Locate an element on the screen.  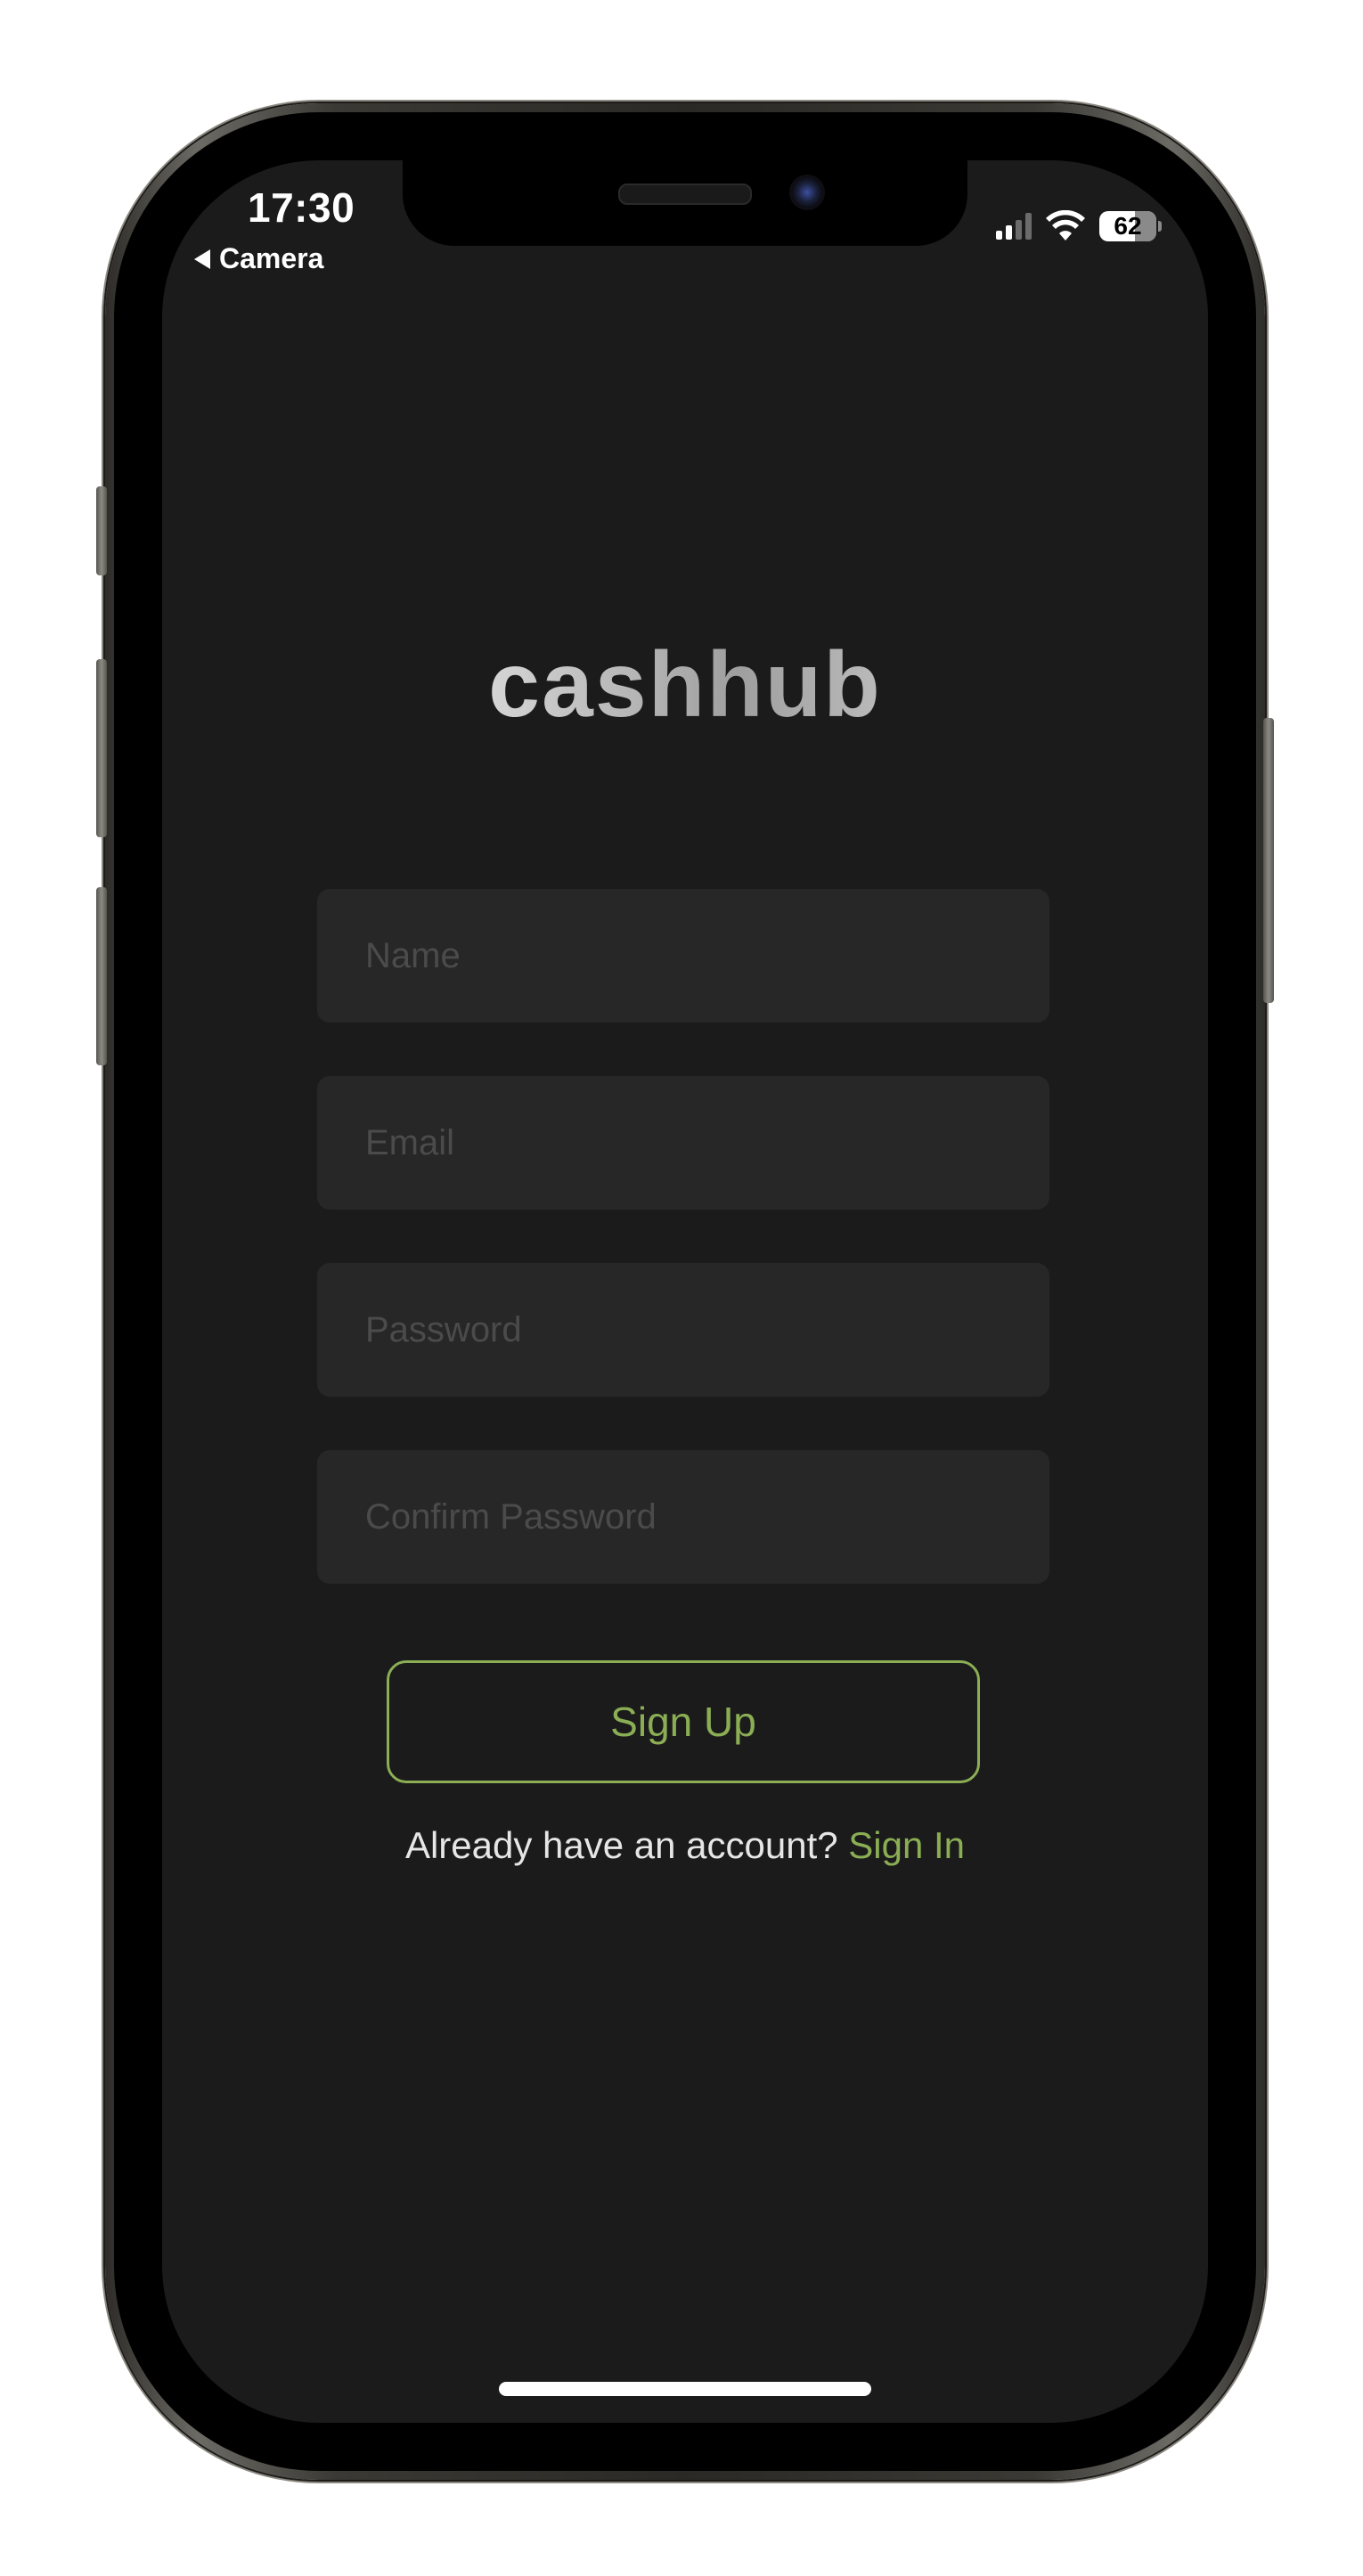
status-time: 17:30 is located at coordinates (301, 208).